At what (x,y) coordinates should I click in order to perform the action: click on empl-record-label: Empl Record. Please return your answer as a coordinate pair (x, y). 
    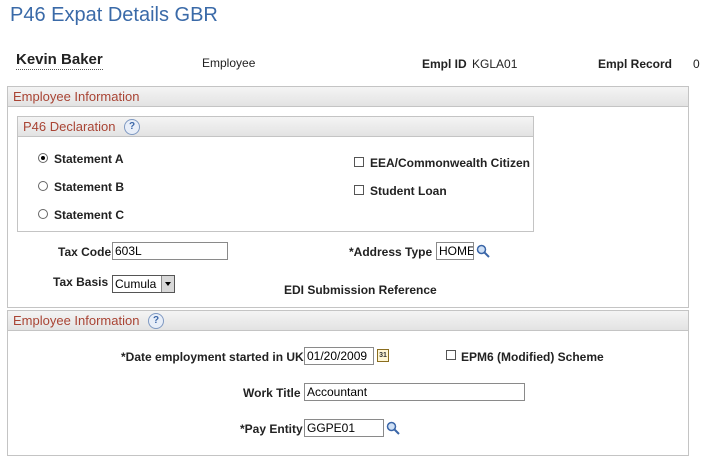
    Looking at the image, I should click on (635, 64).